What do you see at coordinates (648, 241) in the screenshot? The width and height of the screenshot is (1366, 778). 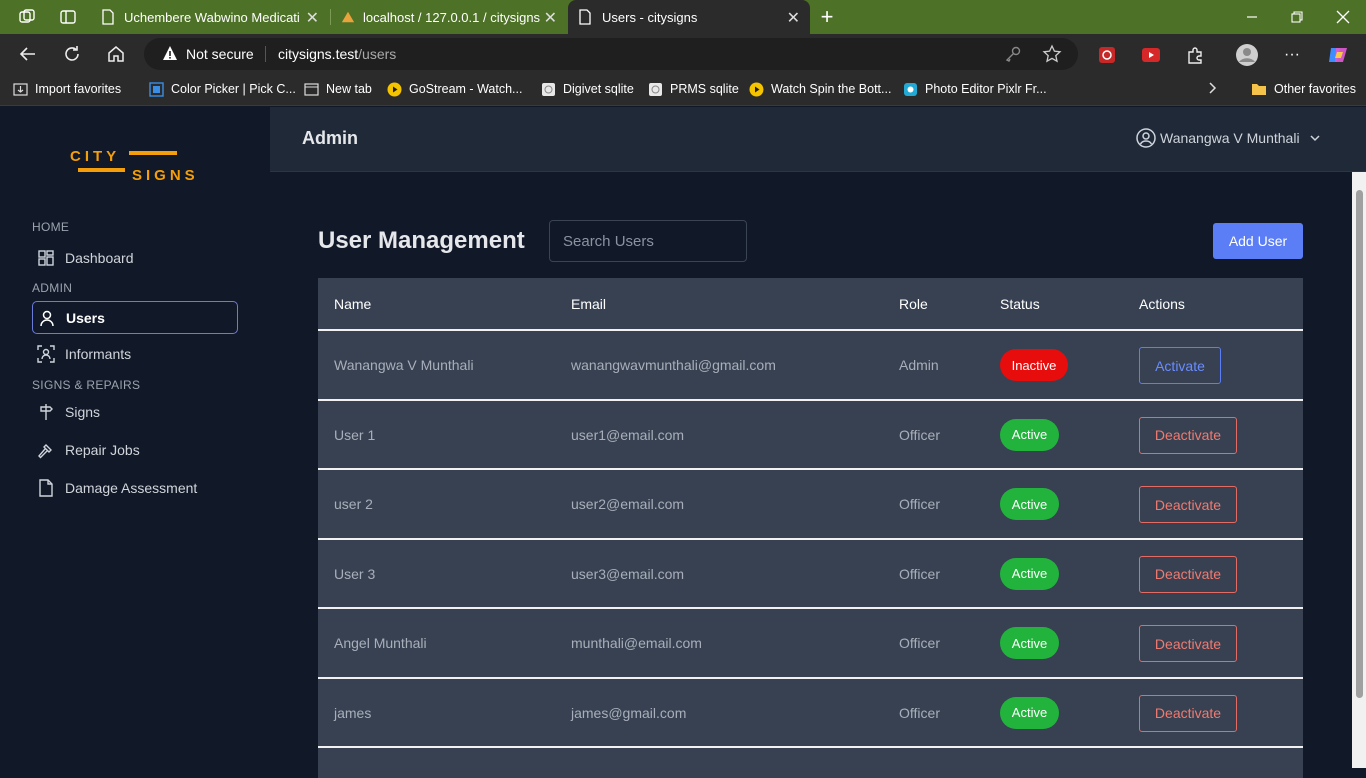 I see `search-input` at bounding box center [648, 241].